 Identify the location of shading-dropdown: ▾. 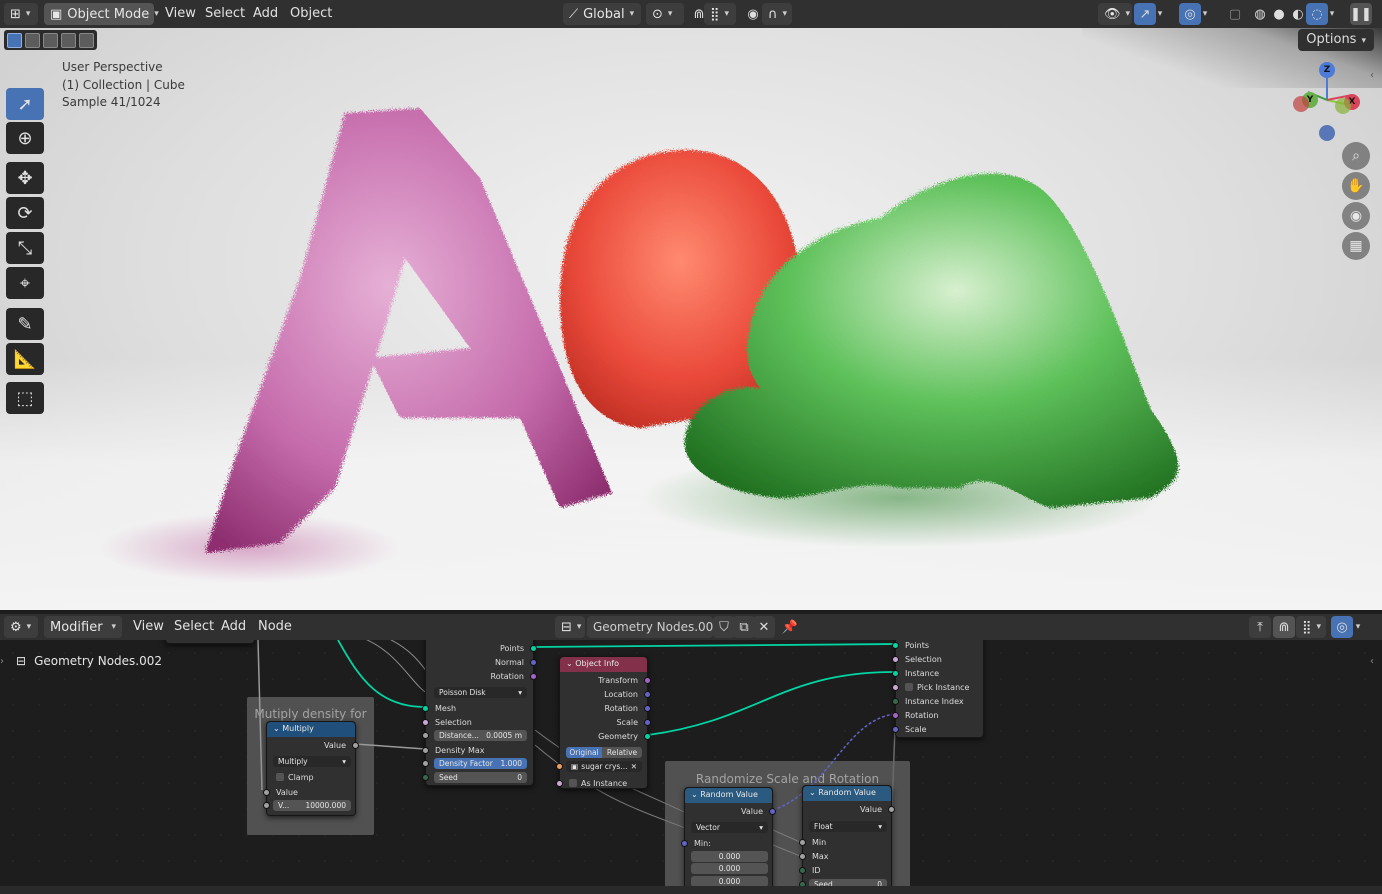
(1332, 14).